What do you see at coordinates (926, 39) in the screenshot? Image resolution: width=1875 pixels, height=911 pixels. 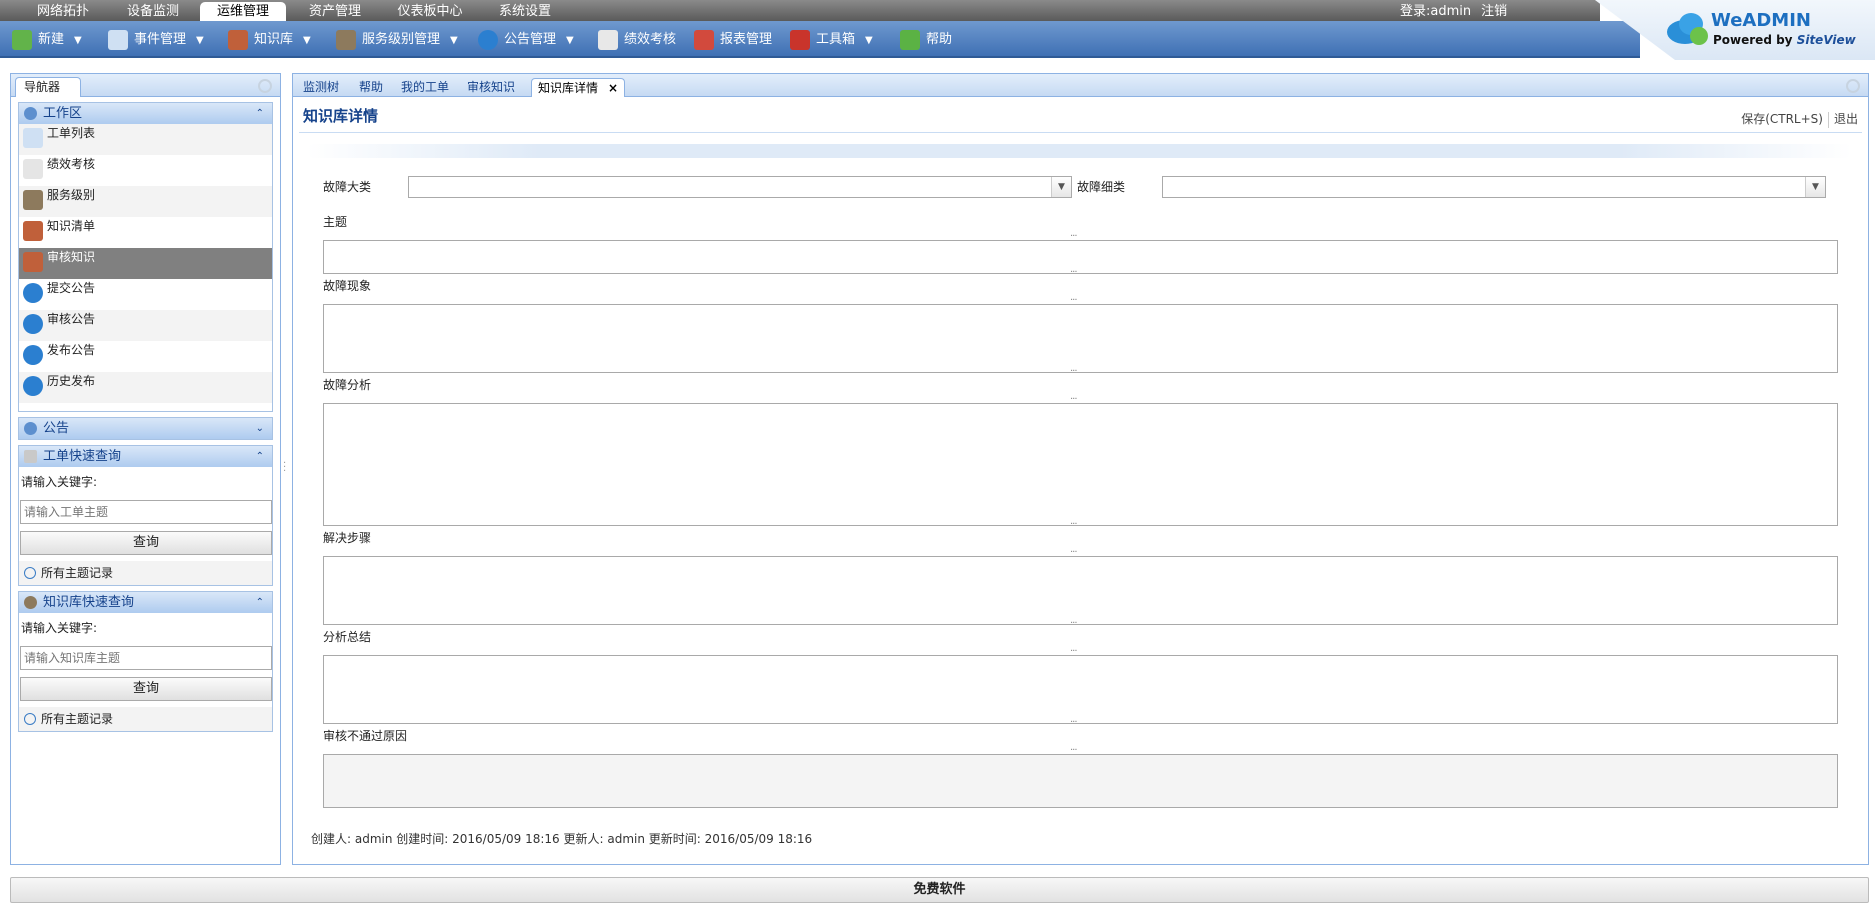 I see `toolbar-help: 帮助` at bounding box center [926, 39].